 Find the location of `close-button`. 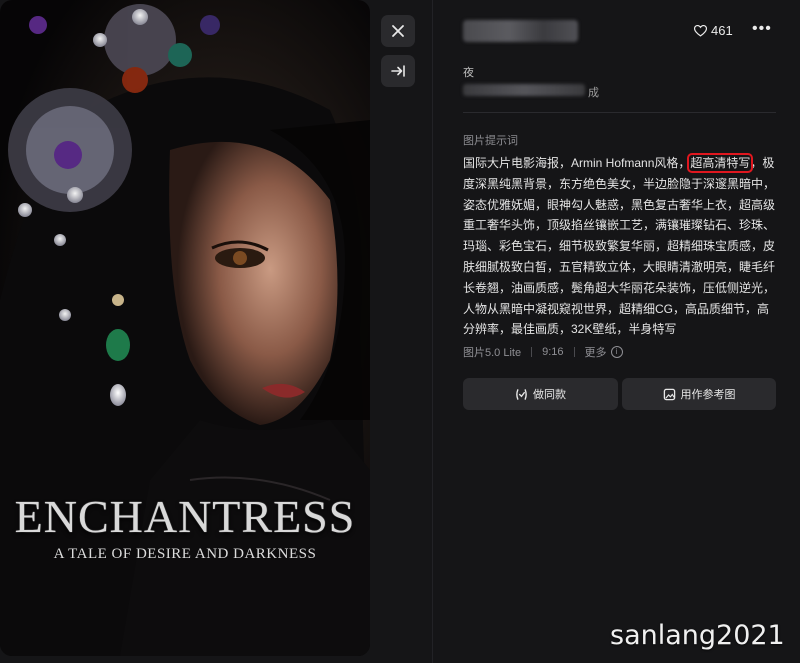

close-button is located at coordinates (398, 31).